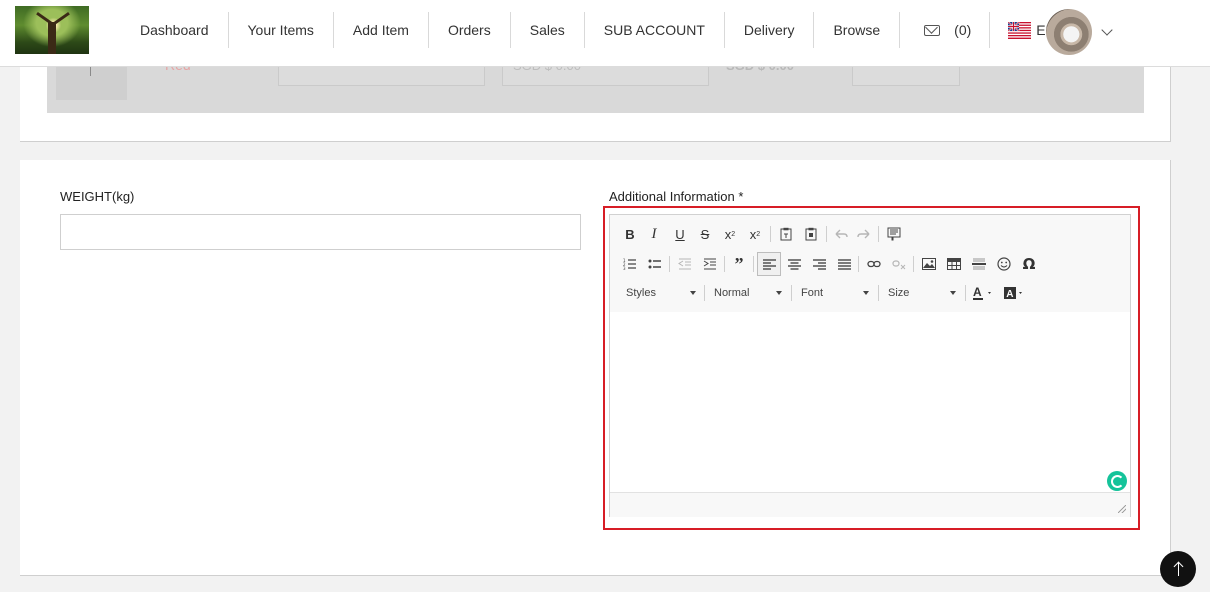 This screenshot has height=592, width=1210. What do you see at coordinates (979, 264) in the screenshot?
I see `horizontal-rule-icon` at bounding box center [979, 264].